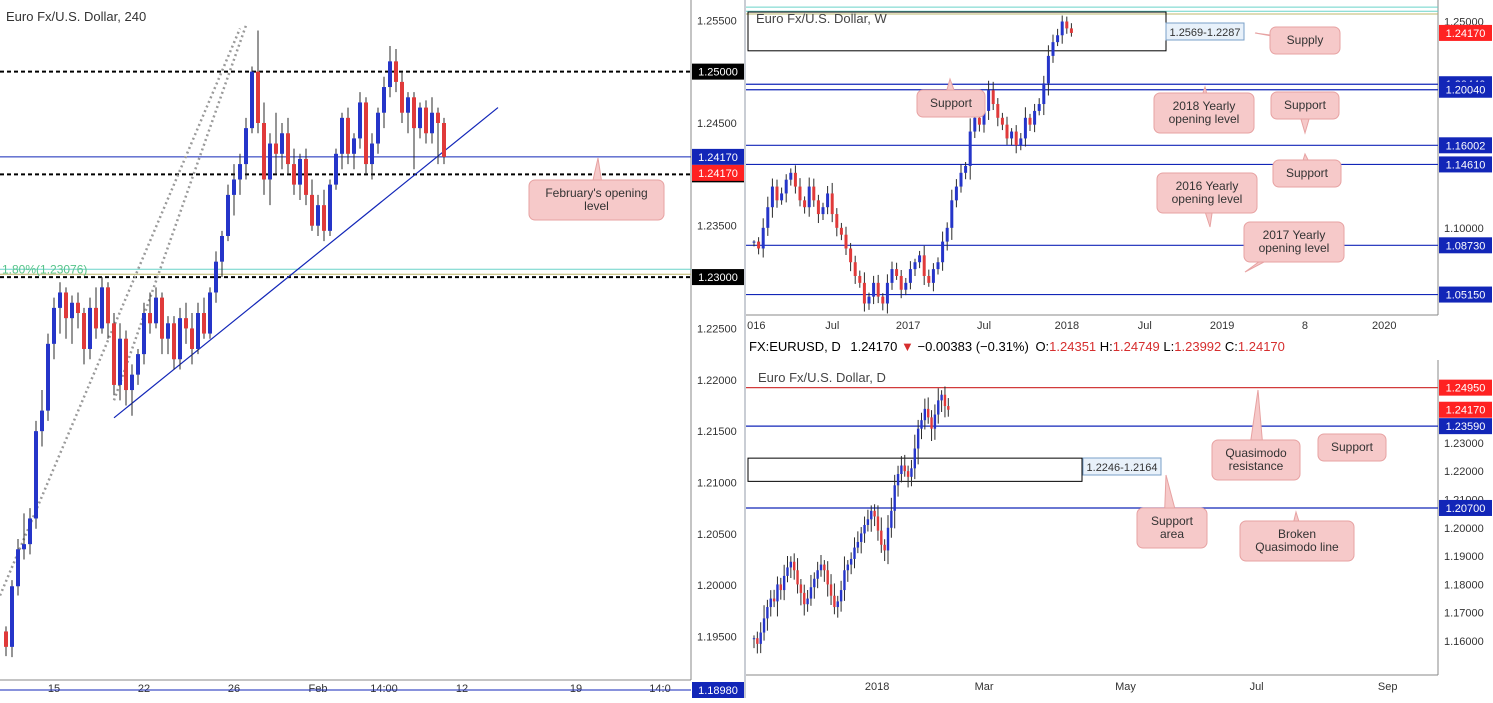 The height and width of the screenshot is (703, 1493). Describe the element at coordinates (1207, 199) in the screenshot. I see `weekly-callout-2016-open-text: opening level` at that location.